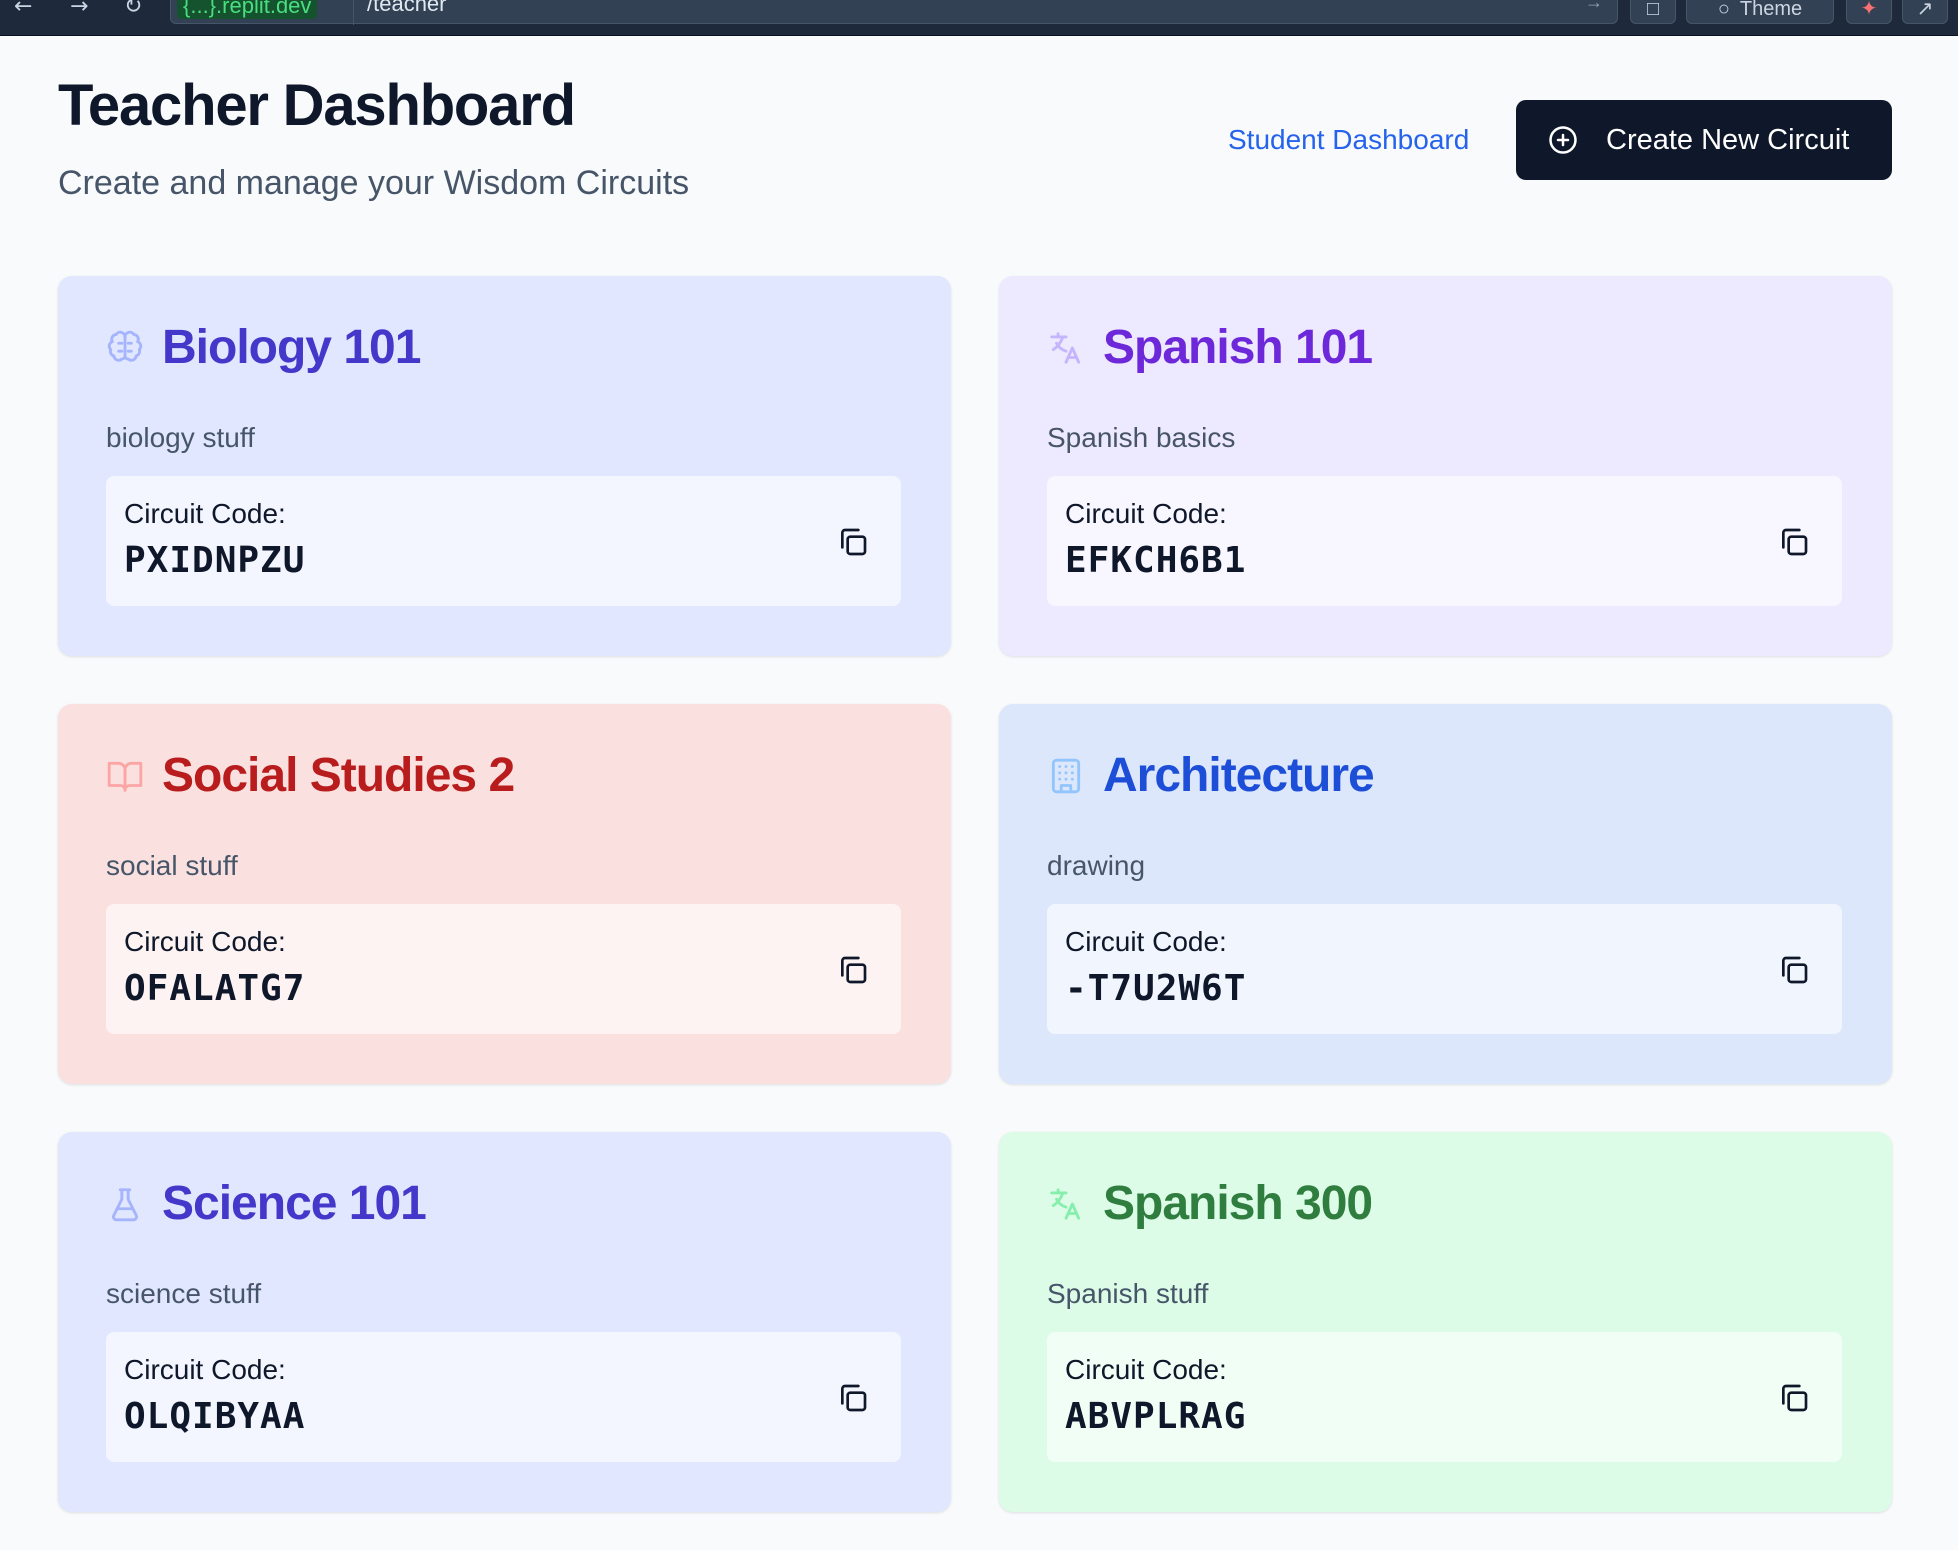 This screenshot has width=1958, height=1550. Describe the element at coordinates (215, 988) in the screenshot. I see `circuit-code-value: OFALATG7` at that location.